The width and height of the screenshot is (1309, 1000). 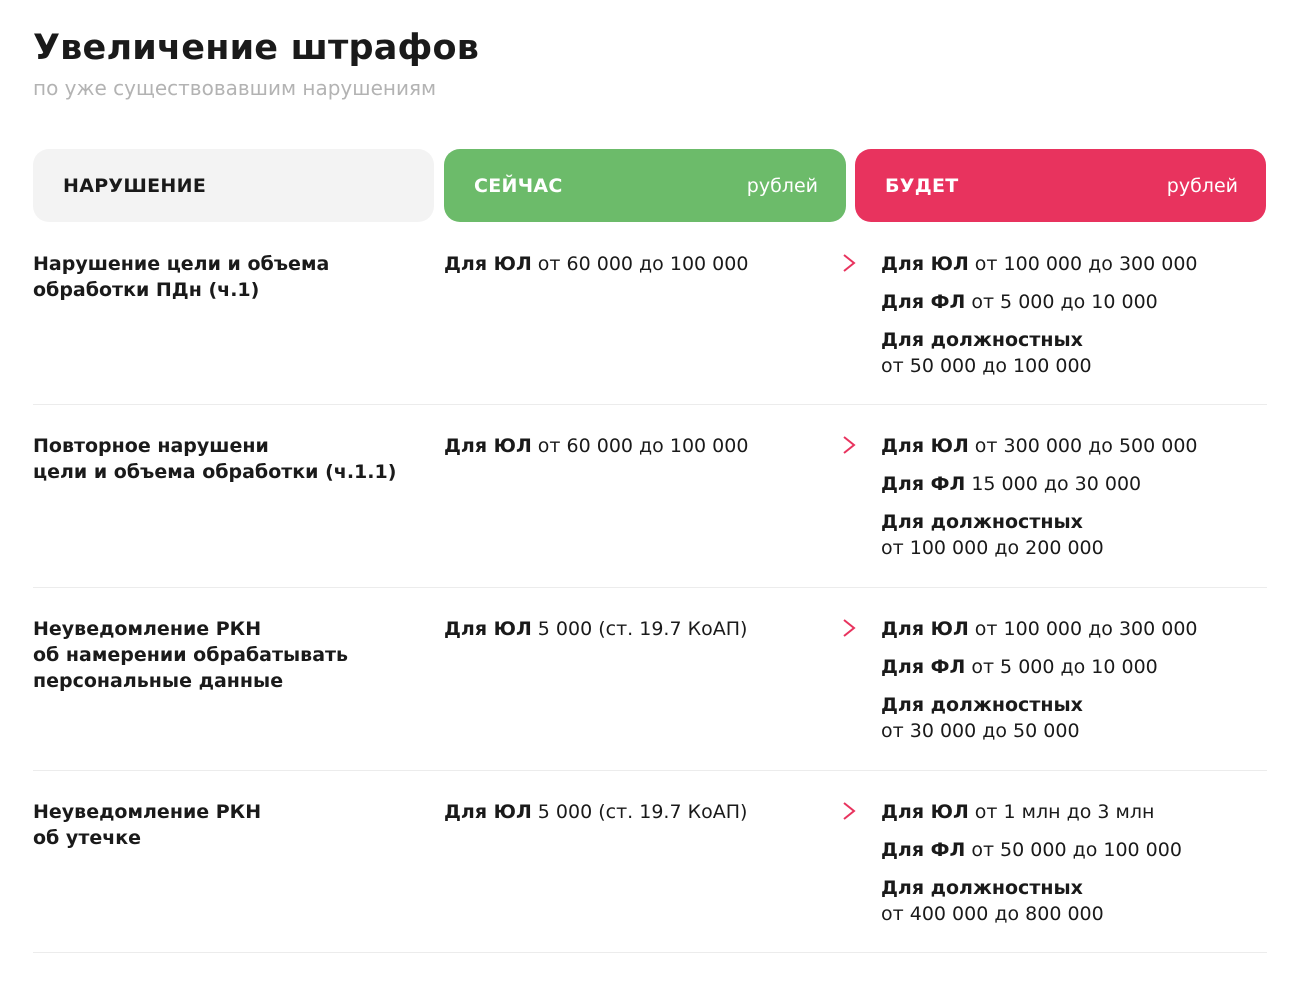 I want to click on future-fine-ul: Для ЮЛ от 300 000 до 500 000, so click(x=1039, y=446).